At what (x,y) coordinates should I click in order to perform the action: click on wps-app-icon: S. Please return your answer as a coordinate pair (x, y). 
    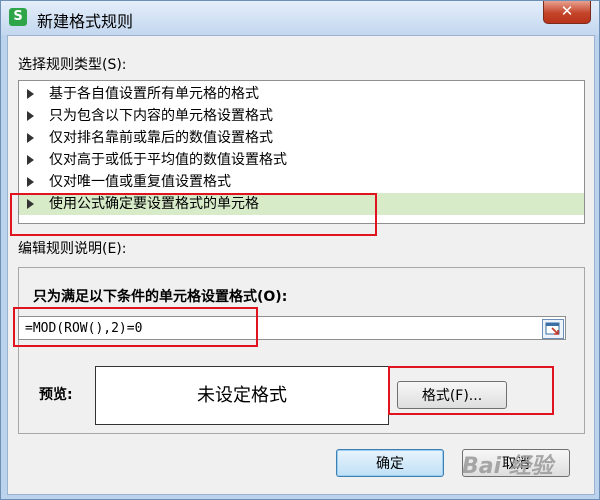
    Looking at the image, I should click on (18, 17).